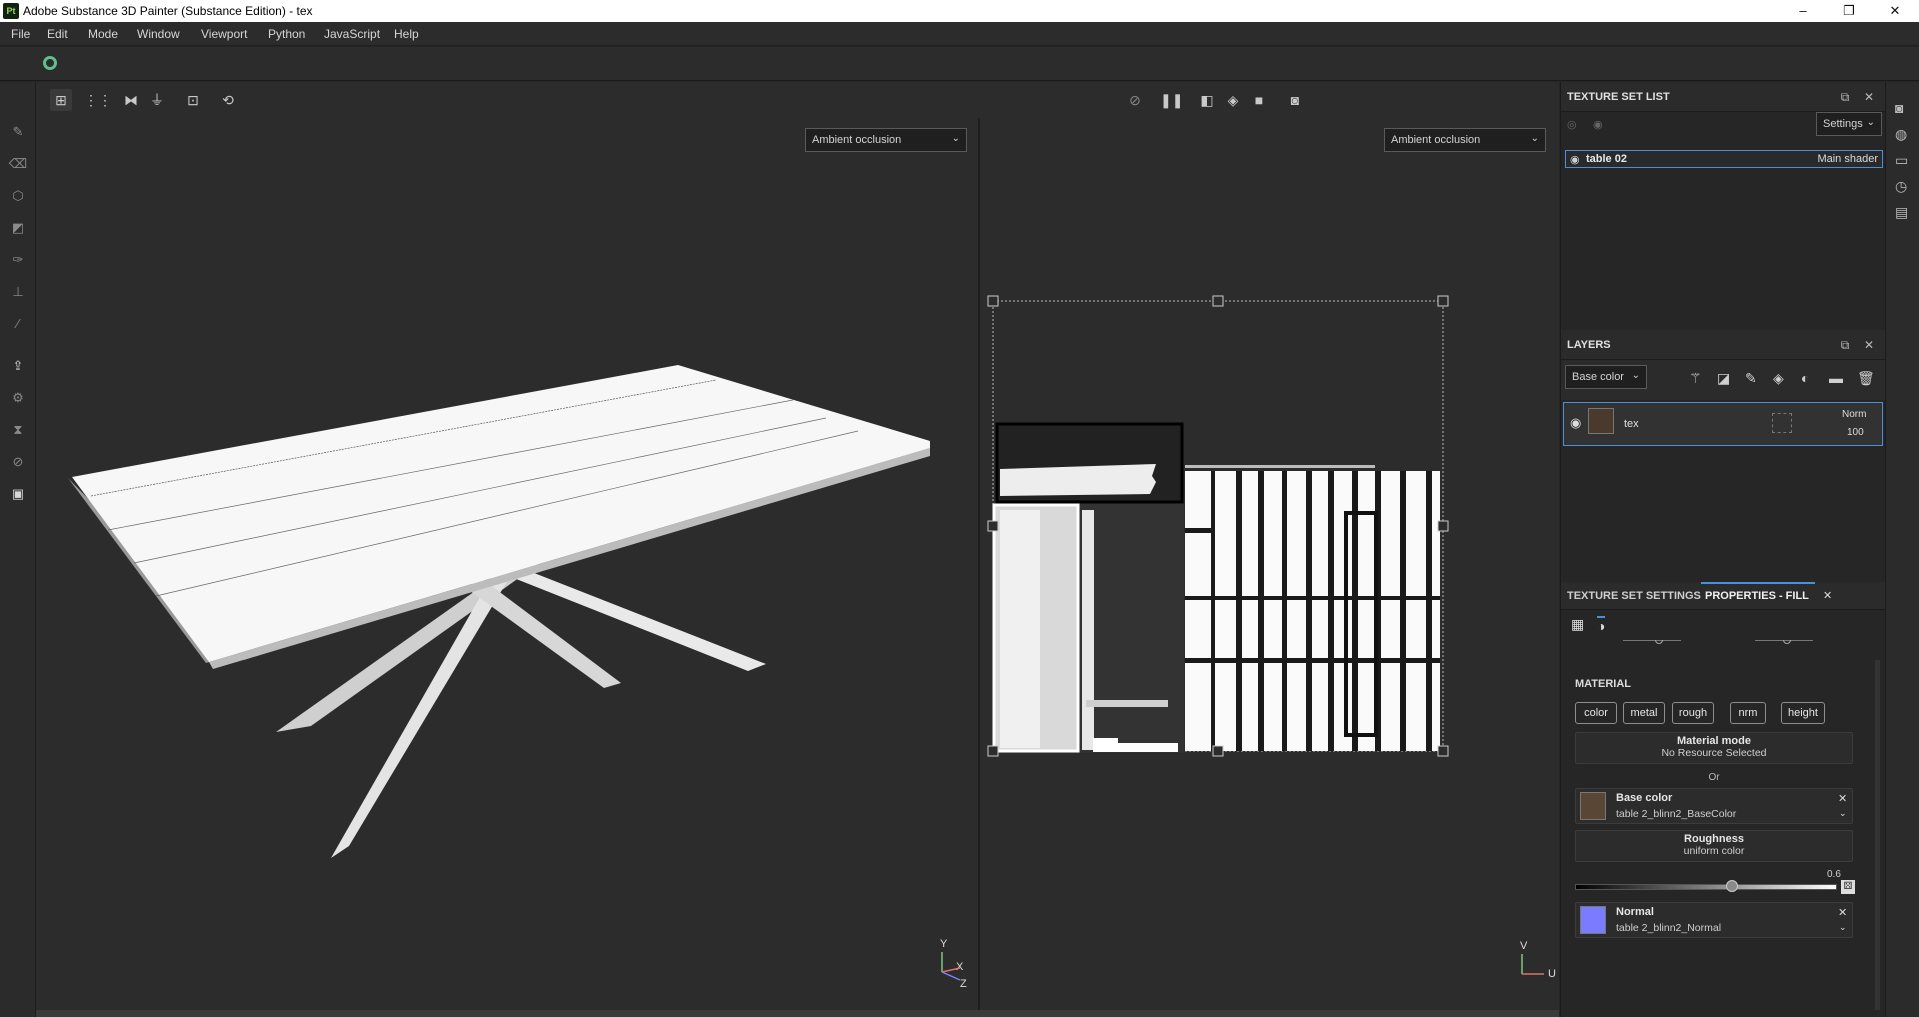  What do you see at coordinates (1644, 713) in the screenshot?
I see `chip-metal: metal` at bounding box center [1644, 713].